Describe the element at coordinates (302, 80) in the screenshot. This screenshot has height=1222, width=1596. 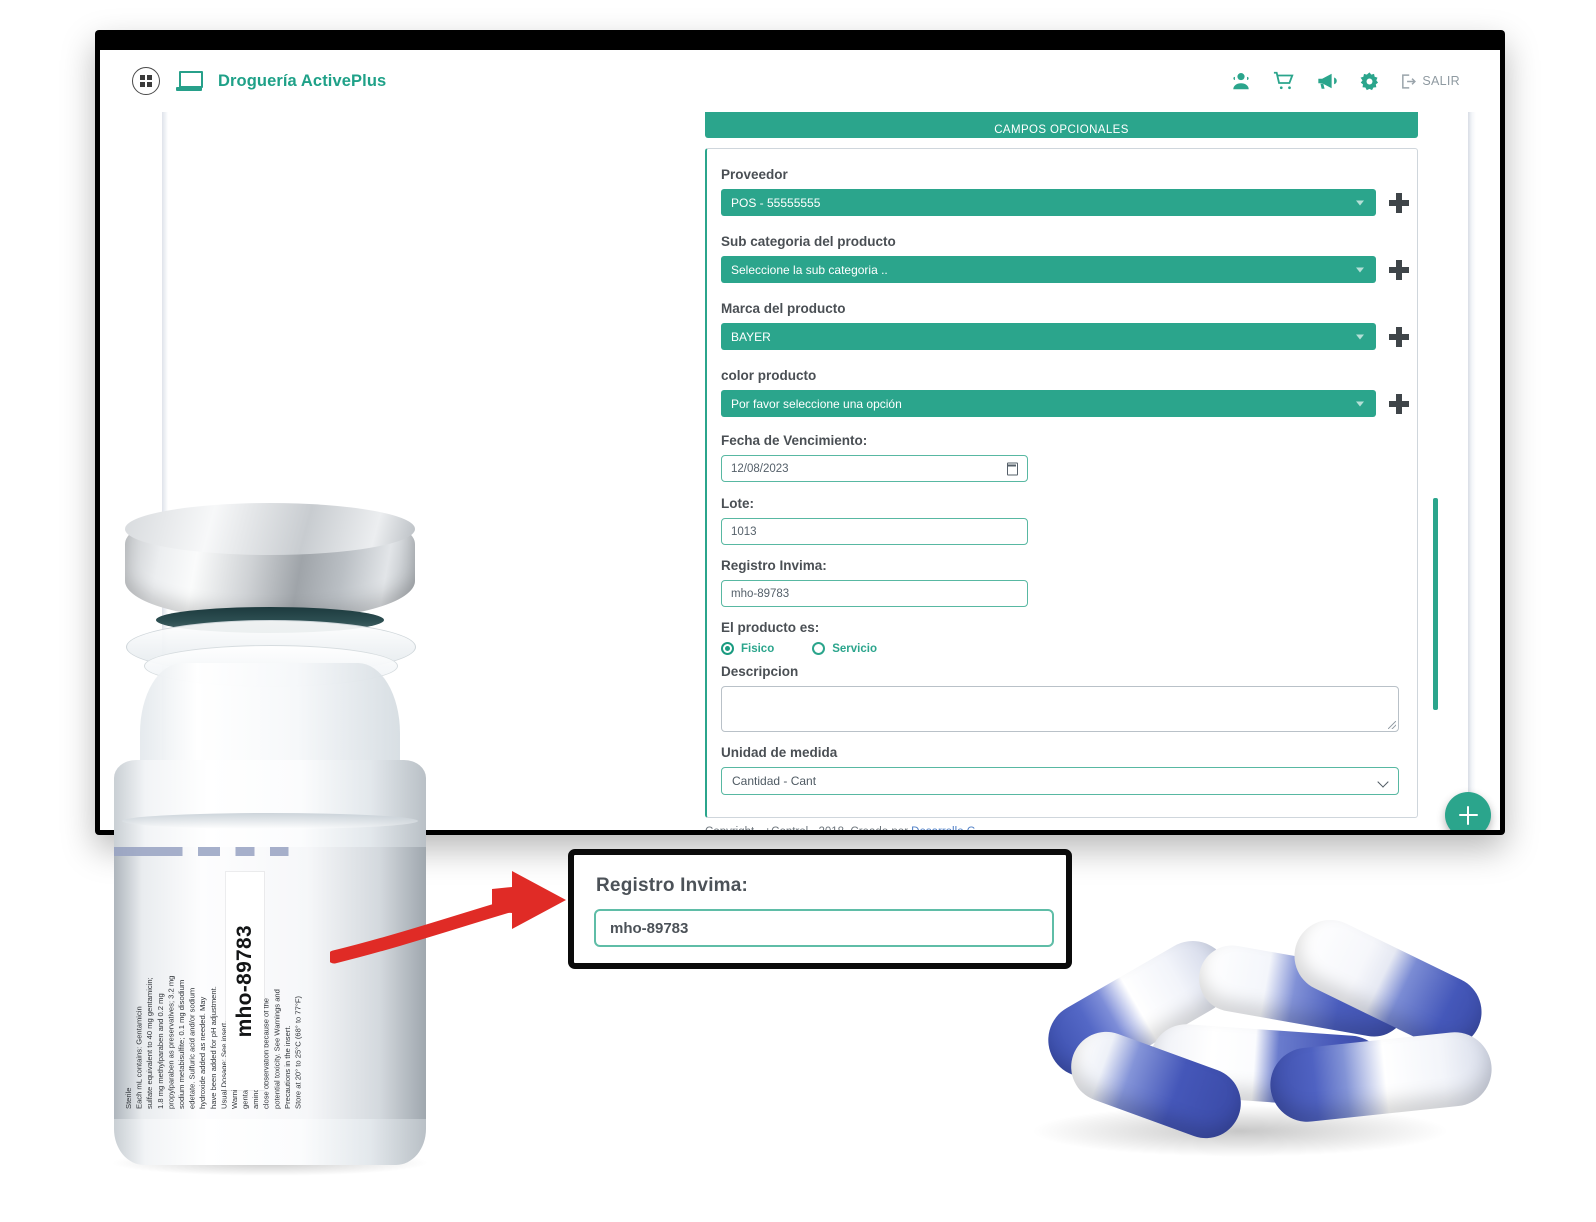
I see `brand-title: Droguería ActivePlus` at that location.